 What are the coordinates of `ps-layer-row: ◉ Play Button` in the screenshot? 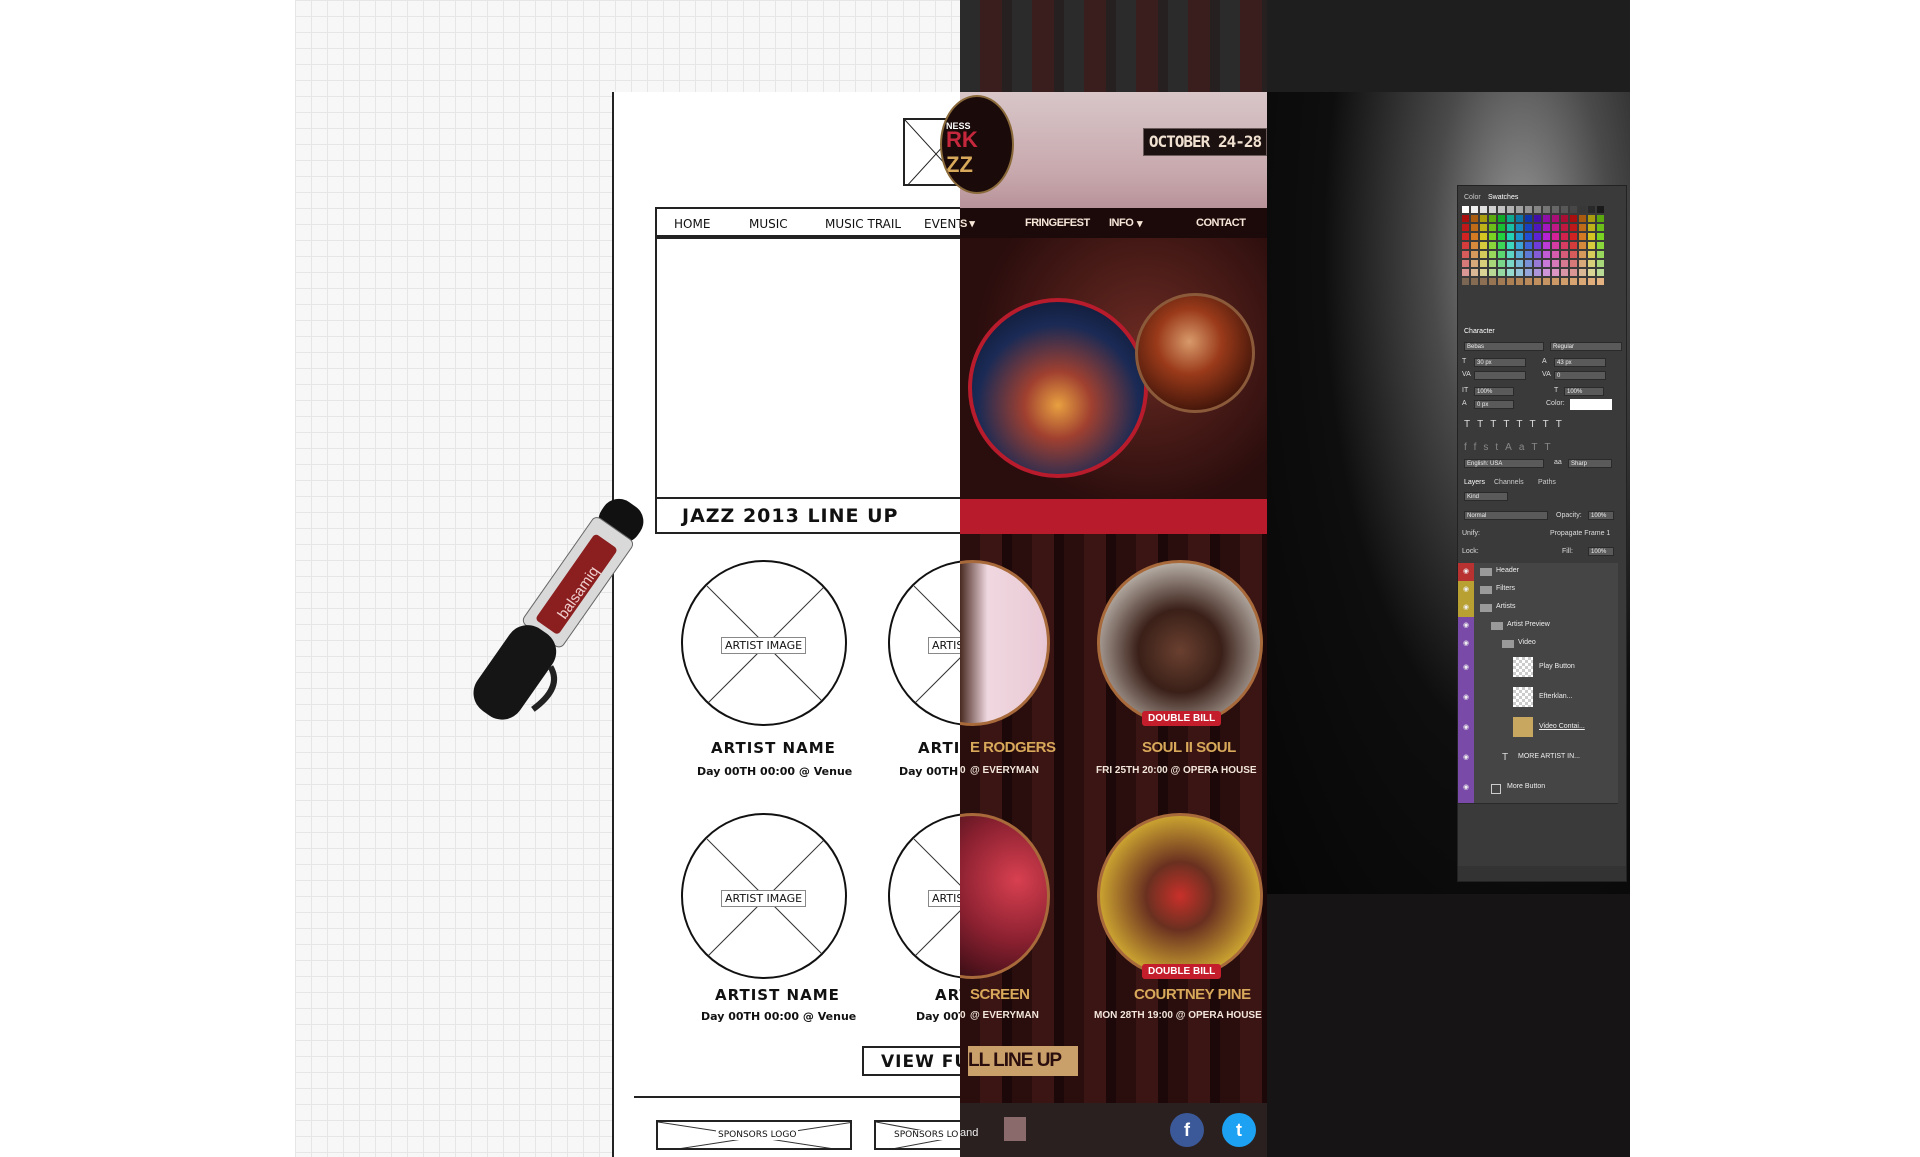 It's located at (1538, 668).